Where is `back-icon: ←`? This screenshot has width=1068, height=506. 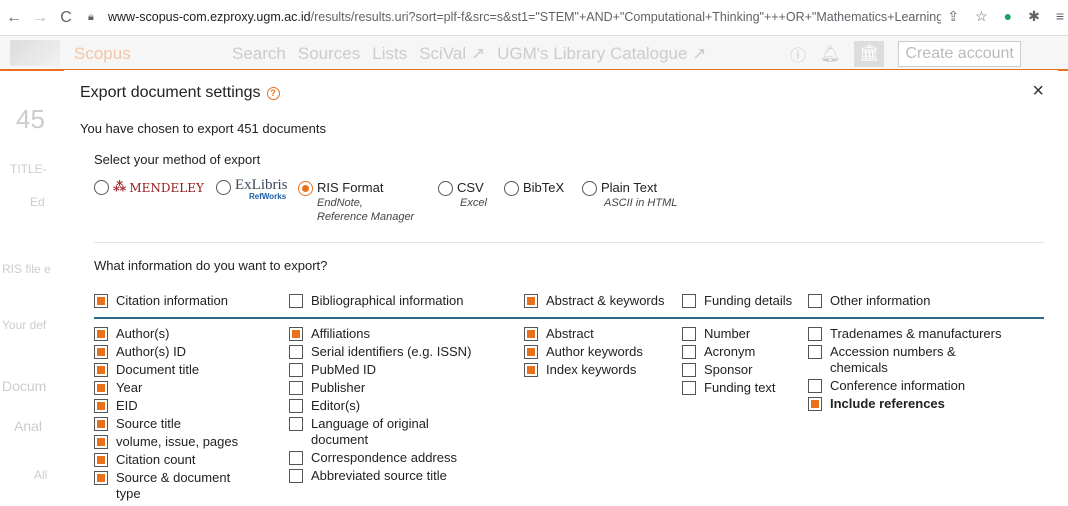
back-icon: ← is located at coordinates (14, 18).